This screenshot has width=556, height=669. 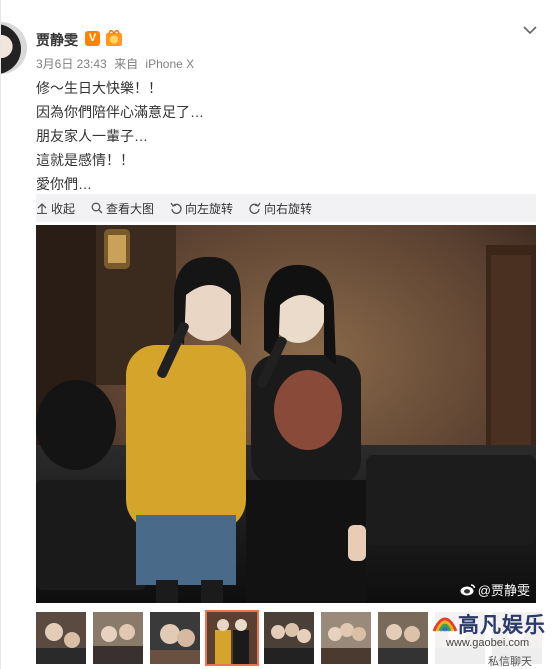 I want to click on logo-url: www.gaobei.com, so click(x=488, y=643).